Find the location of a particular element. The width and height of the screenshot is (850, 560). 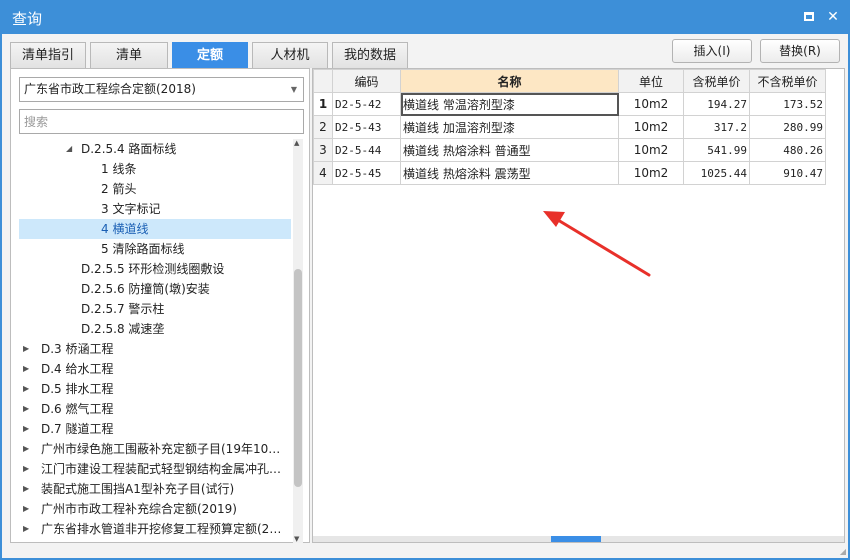

tree-item-label: 4 横道线 is located at coordinates (125, 229).